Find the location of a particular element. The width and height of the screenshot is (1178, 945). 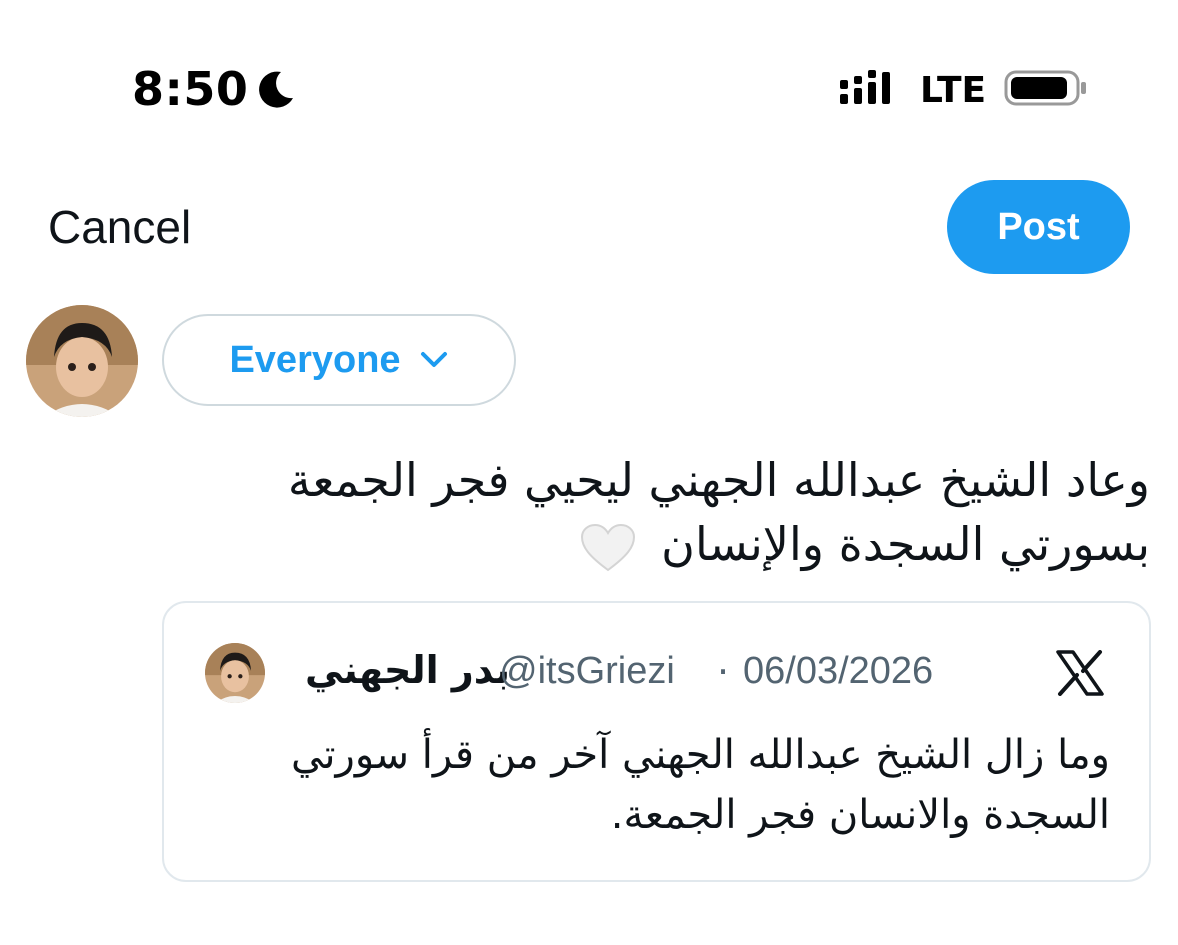

moon-icon is located at coordinates (276, 89).